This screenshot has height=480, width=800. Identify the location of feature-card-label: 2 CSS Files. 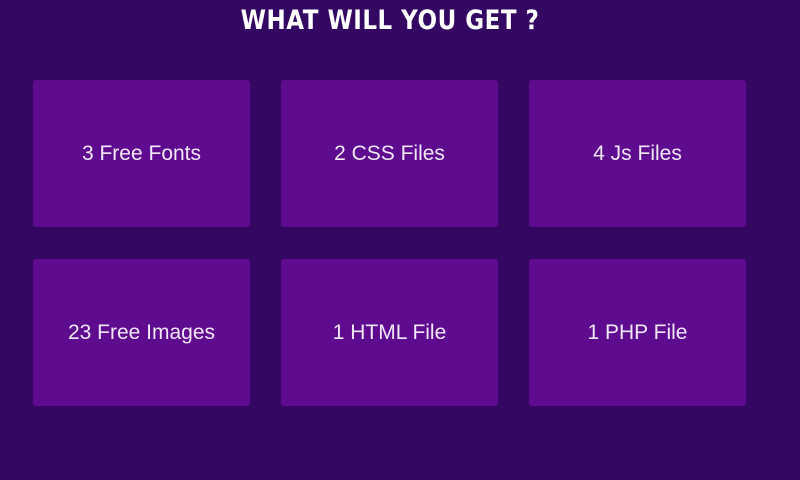
(389, 153).